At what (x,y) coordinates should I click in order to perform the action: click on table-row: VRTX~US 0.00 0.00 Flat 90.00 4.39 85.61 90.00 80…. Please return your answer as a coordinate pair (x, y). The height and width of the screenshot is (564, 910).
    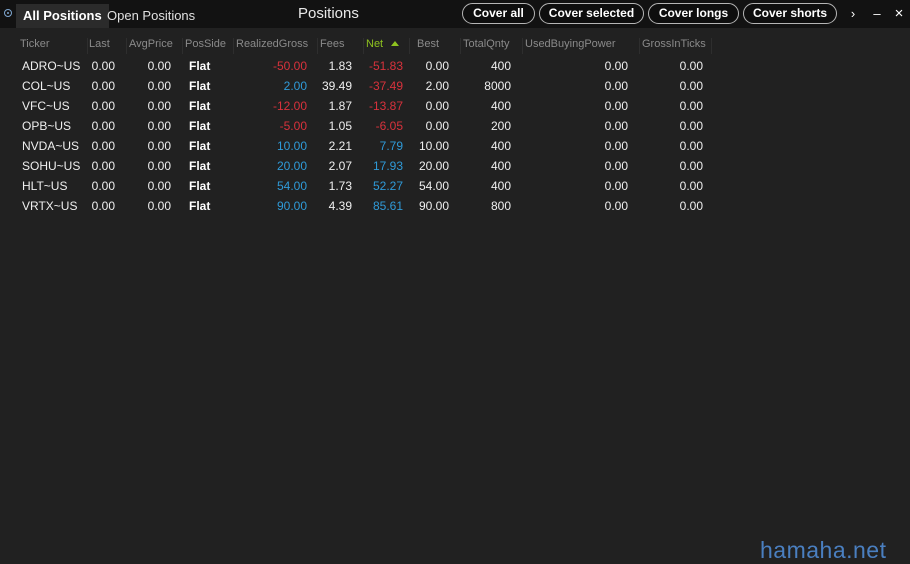
    Looking at the image, I should click on (455, 206).